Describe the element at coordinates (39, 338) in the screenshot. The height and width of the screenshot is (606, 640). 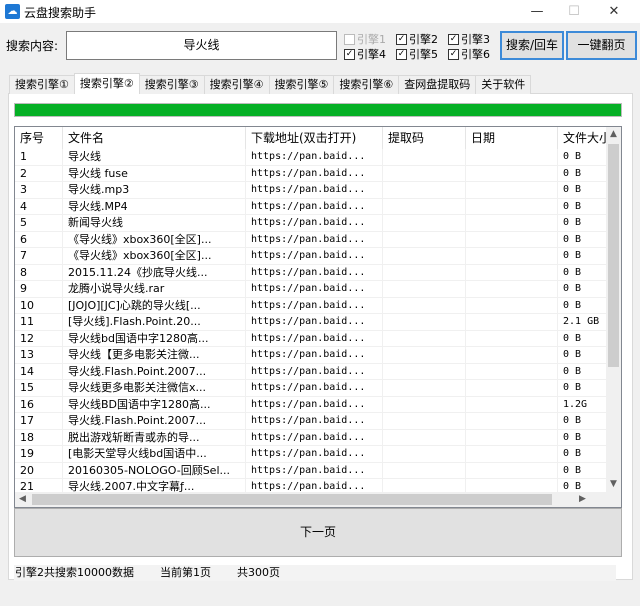
I see `table-cell: 12` at that location.